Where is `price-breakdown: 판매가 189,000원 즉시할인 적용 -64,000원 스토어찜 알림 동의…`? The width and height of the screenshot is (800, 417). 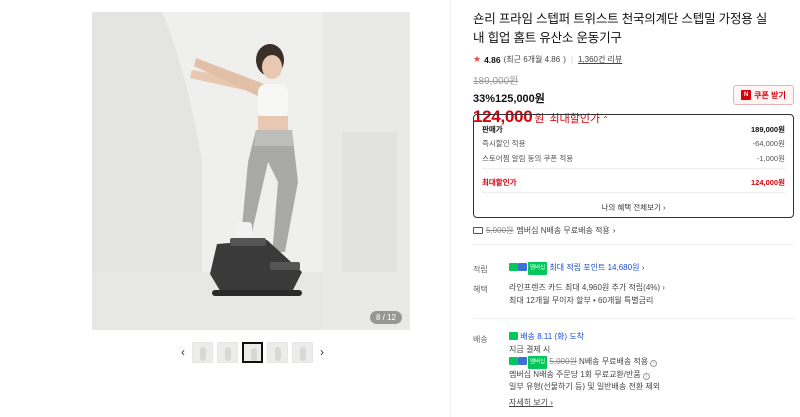 price-breakdown: 판매가 189,000원 즉시할인 적용 -64,000원 스토어찜 알림 동의… is located at coordinates (633, 166).